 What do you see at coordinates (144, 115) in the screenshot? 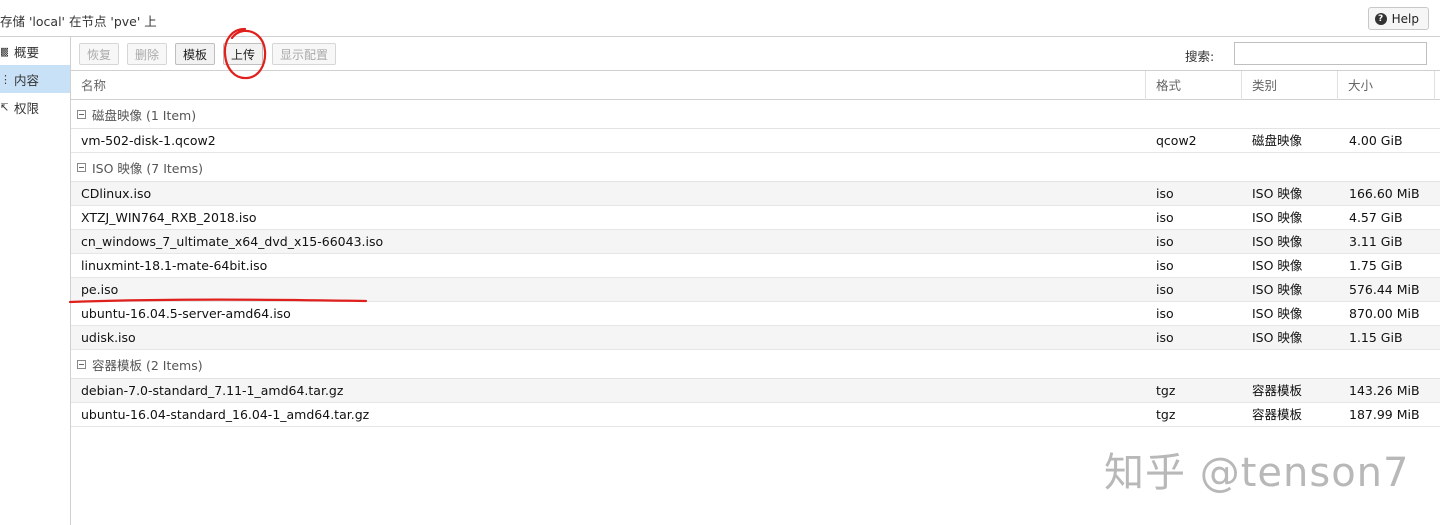
I see `group-label: 磁盘映像 (1 Item)` at bounding box center [144, 115].